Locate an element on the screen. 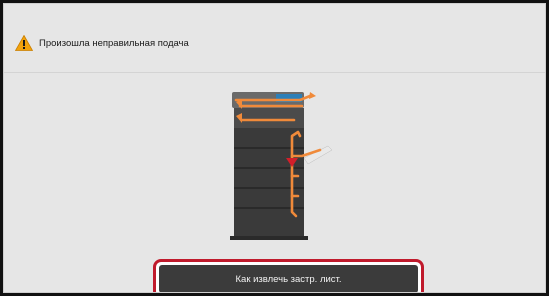  jam-removal-help-button: Как извлечь застр. лист. is located at coordinates (288, 275).